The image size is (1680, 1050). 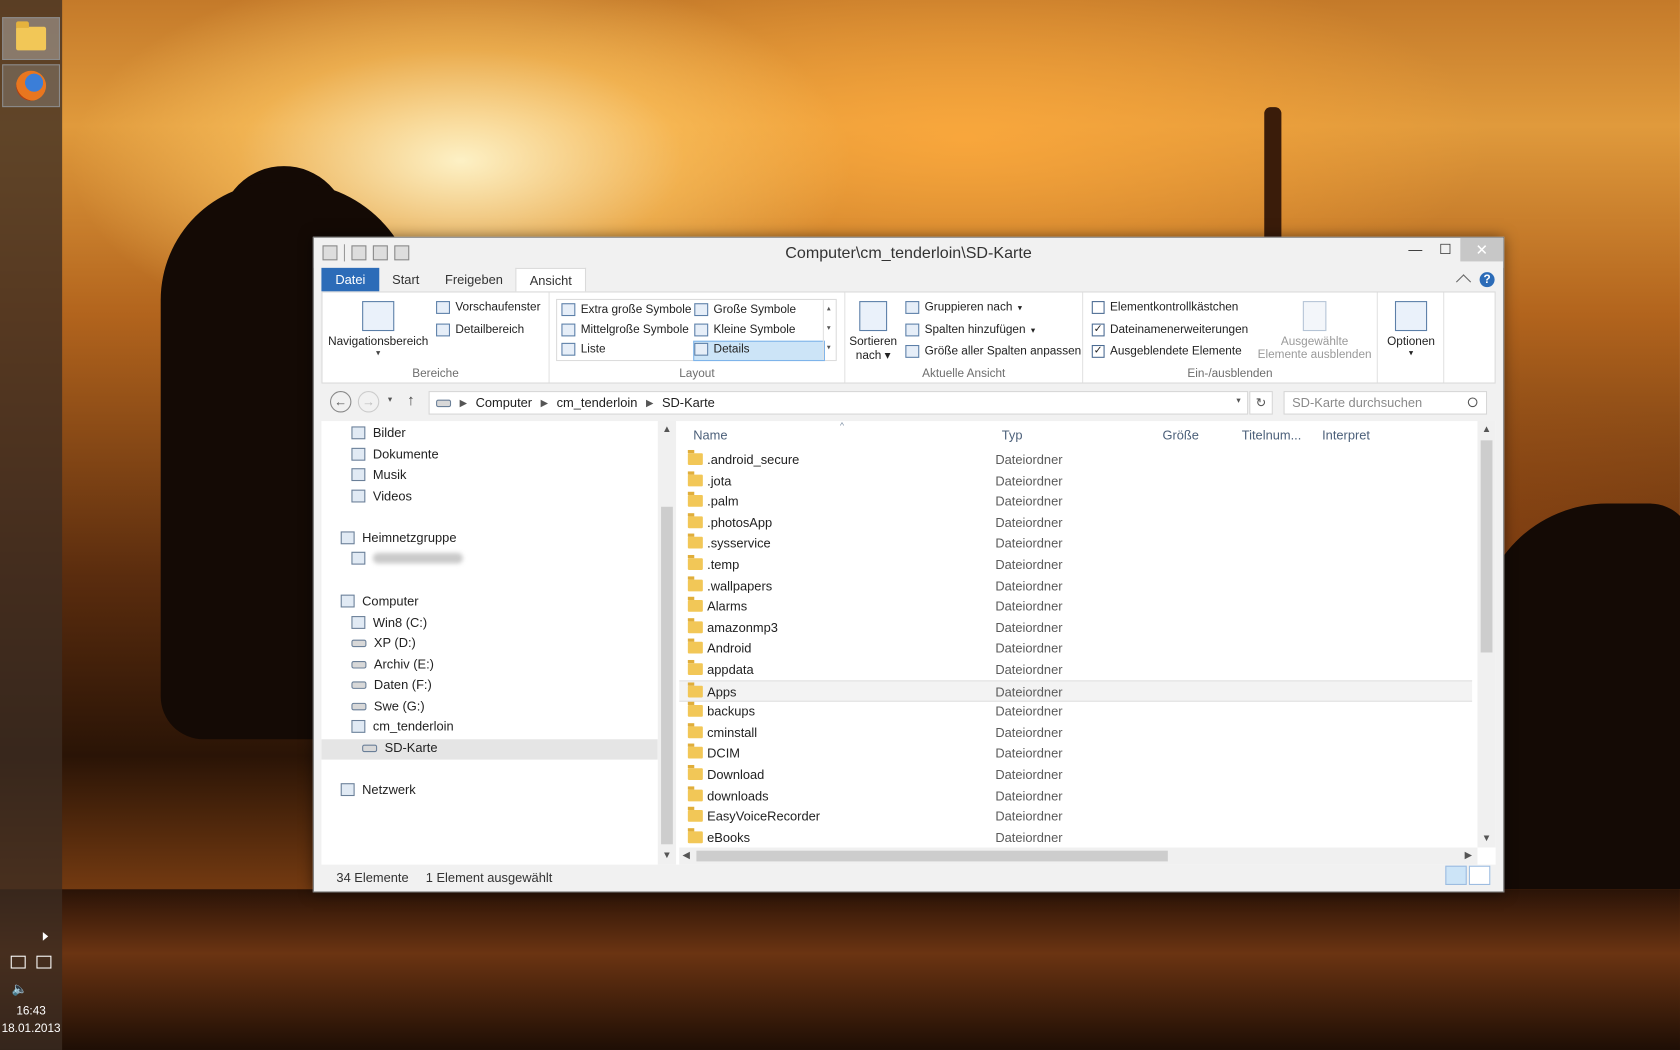 I want to click on table-row: Download Dateiordner, so click(x=1075, y=774).